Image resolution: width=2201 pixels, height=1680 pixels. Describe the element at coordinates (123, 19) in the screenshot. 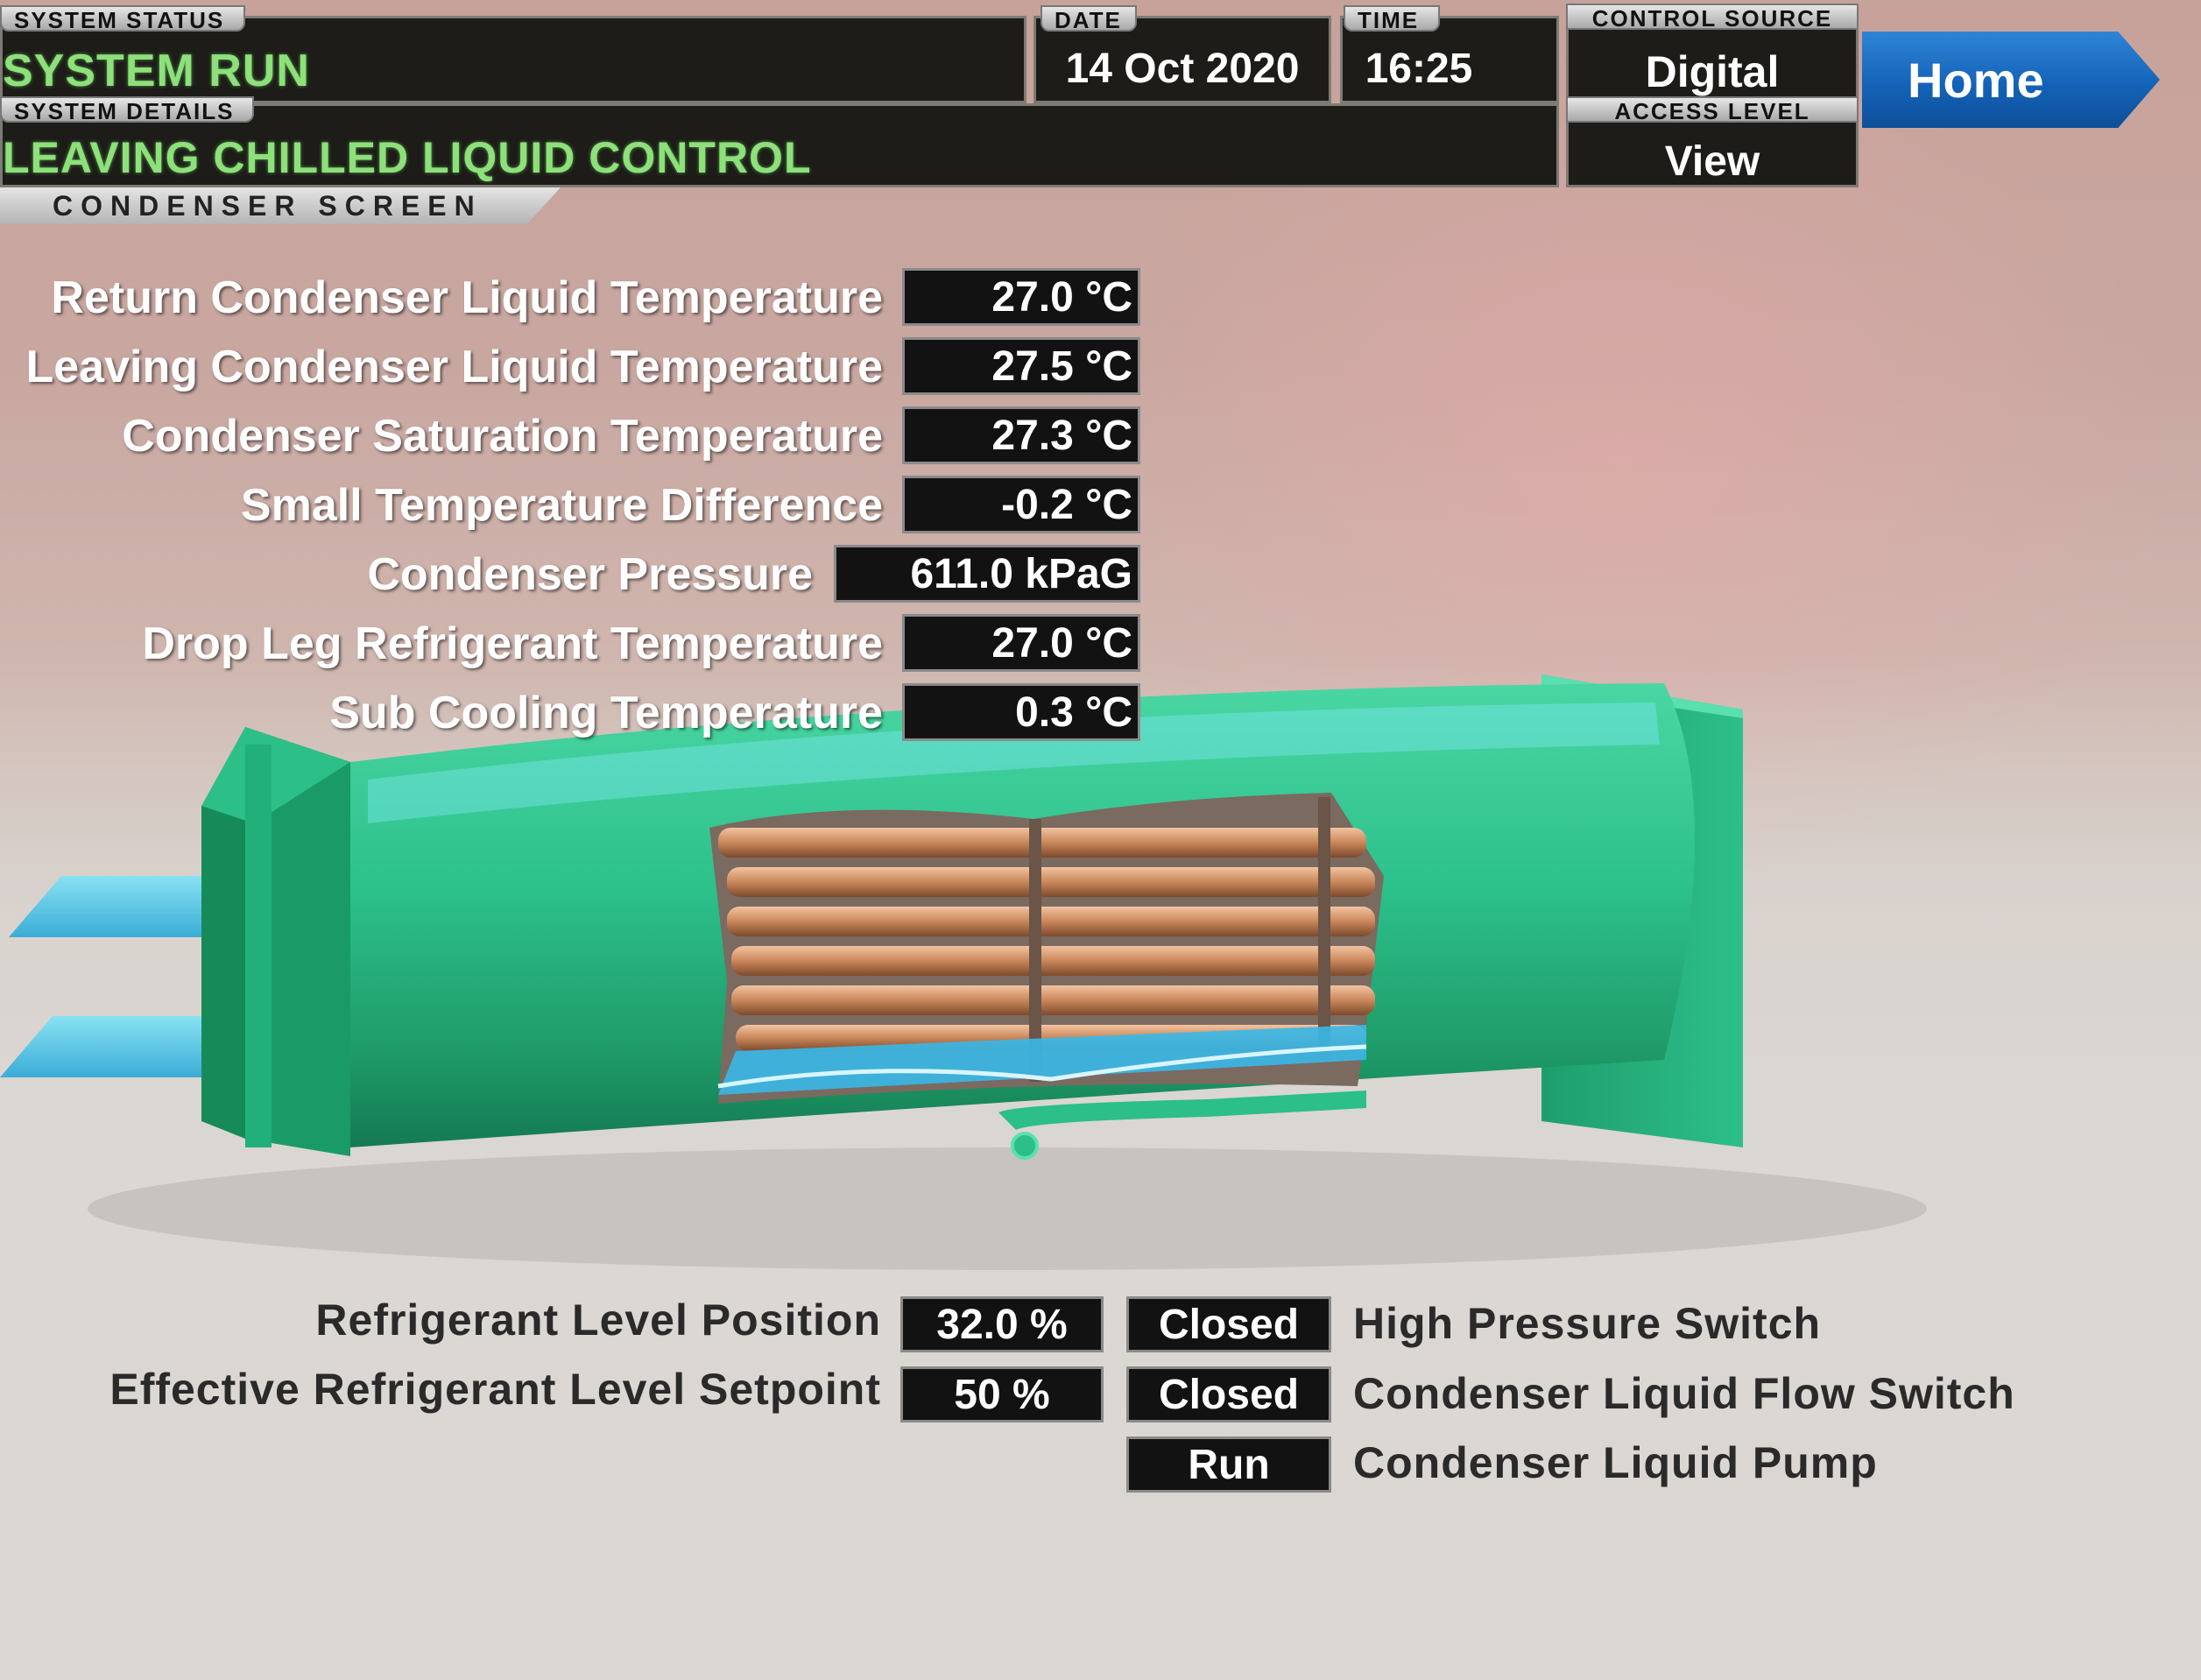

I see `system-status-label: SYSTEM STATUS` at that location.